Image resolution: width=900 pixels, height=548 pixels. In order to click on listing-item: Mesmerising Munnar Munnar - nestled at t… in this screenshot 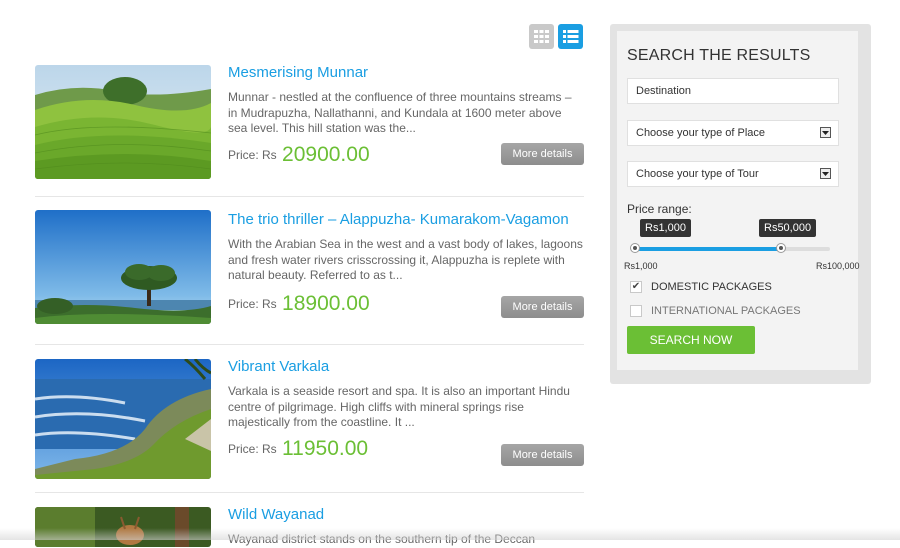, I will do `click(309, 124)`.